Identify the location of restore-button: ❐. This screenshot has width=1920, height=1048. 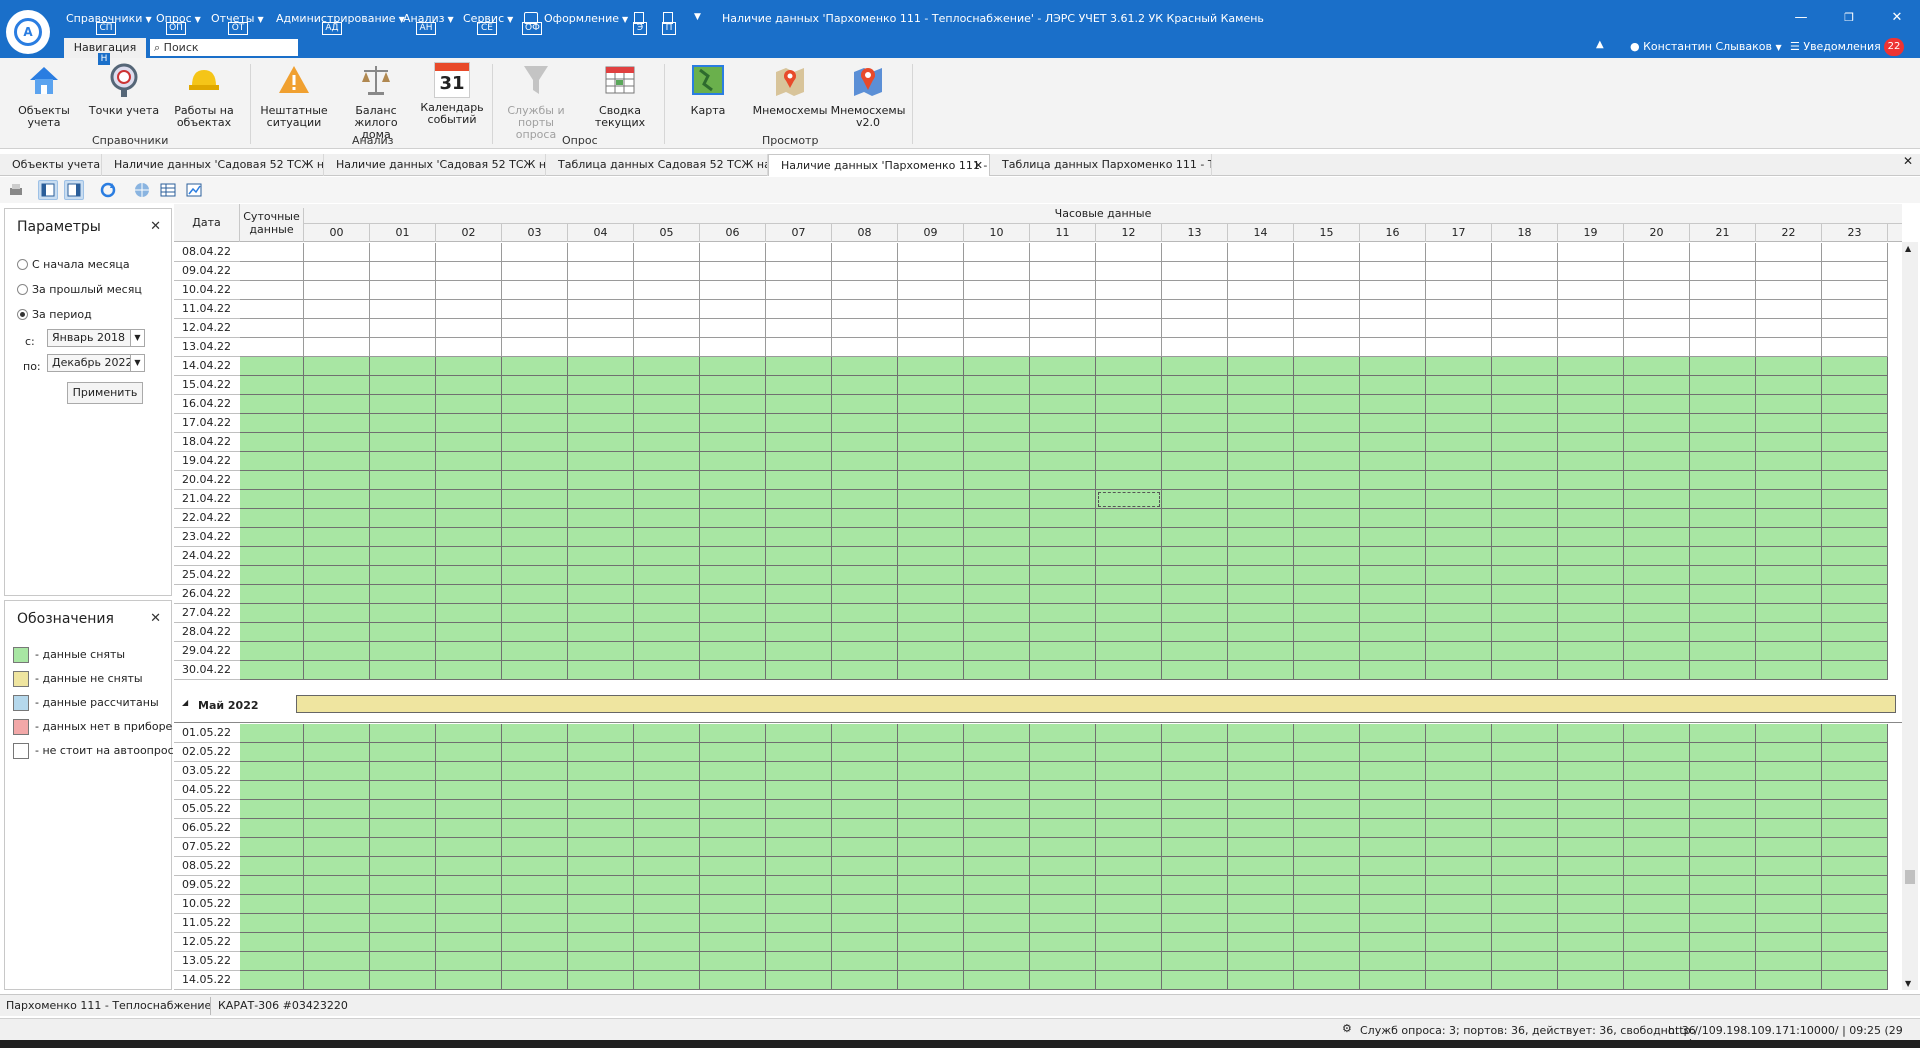
(1849, 18).